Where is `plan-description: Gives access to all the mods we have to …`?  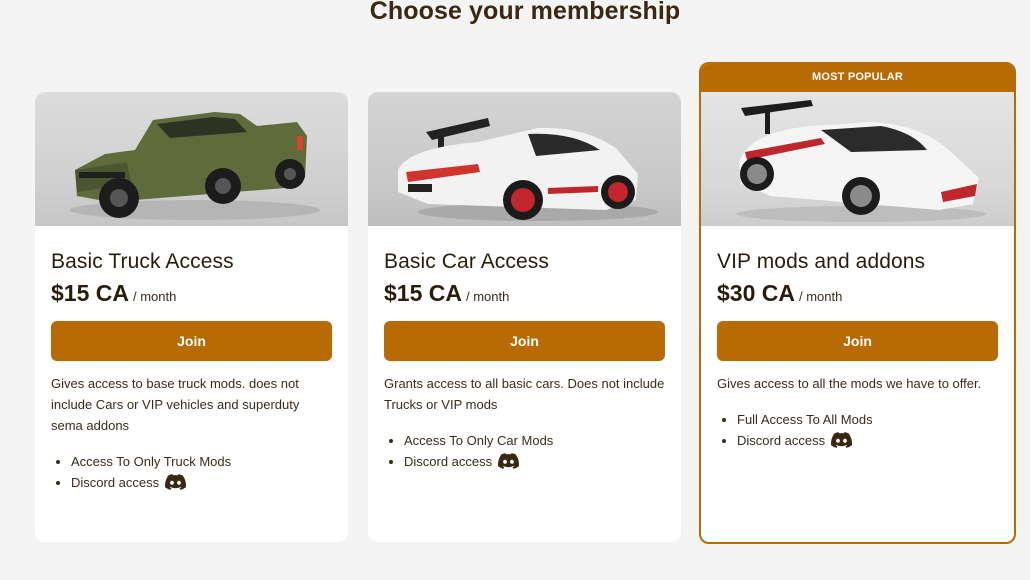
plan-description: Gives access to all the mods we have to … is located at coordinates (849, 383).